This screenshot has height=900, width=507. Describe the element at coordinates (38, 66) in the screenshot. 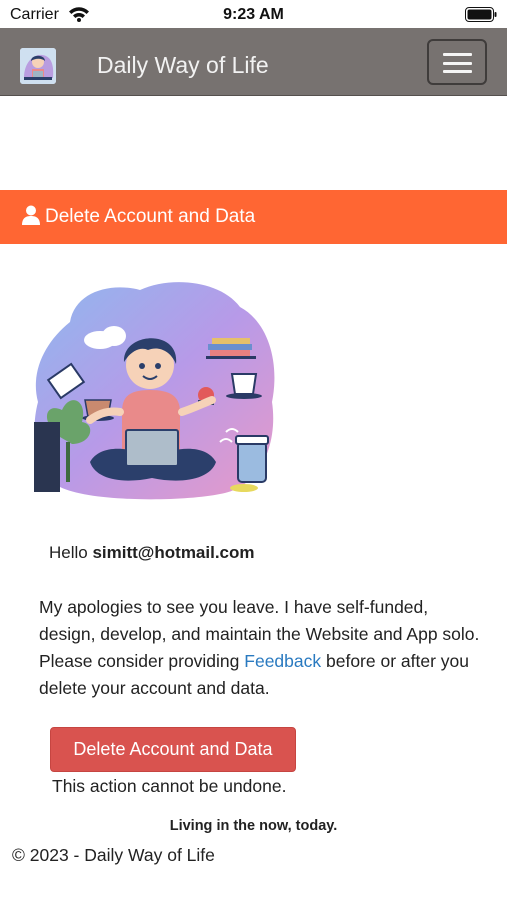

I see `brand-logo` at that location.